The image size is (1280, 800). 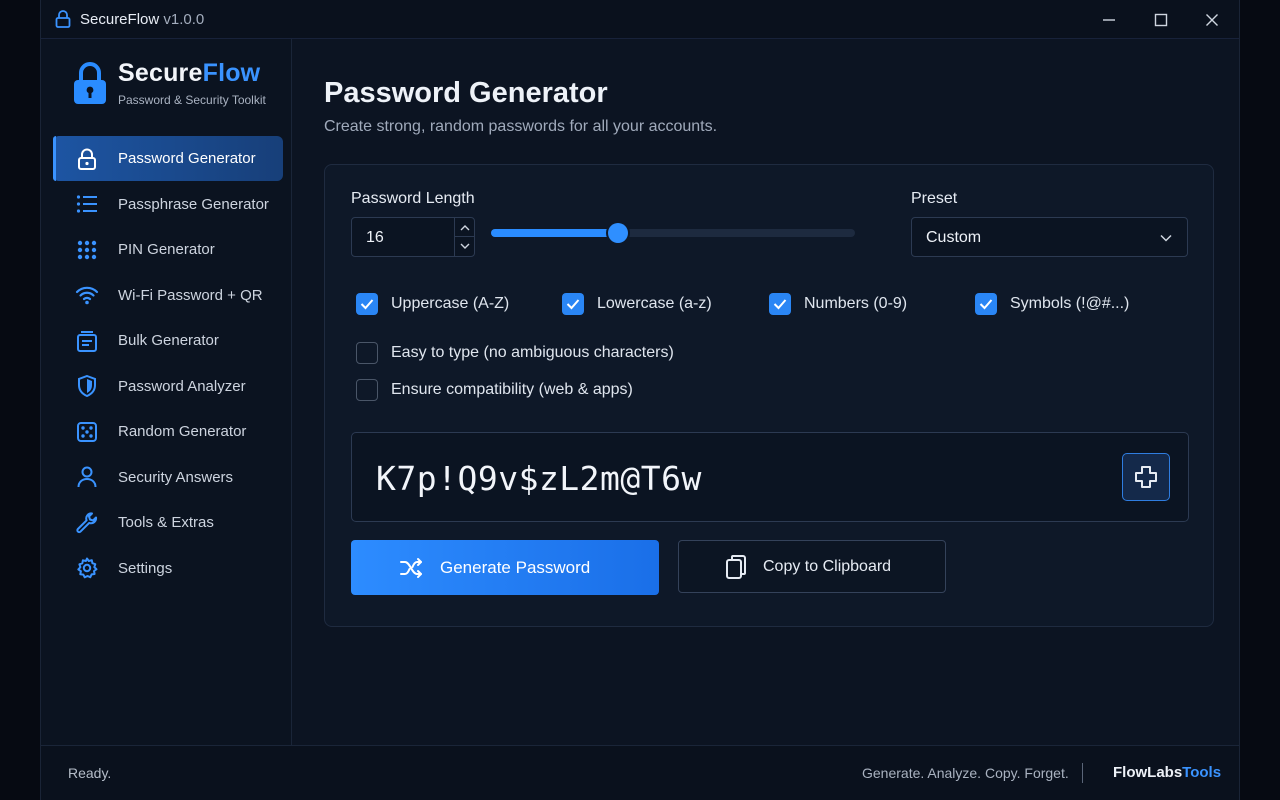 I want to click on generate-password-label: Generate Password, so click(x=515, y=567).